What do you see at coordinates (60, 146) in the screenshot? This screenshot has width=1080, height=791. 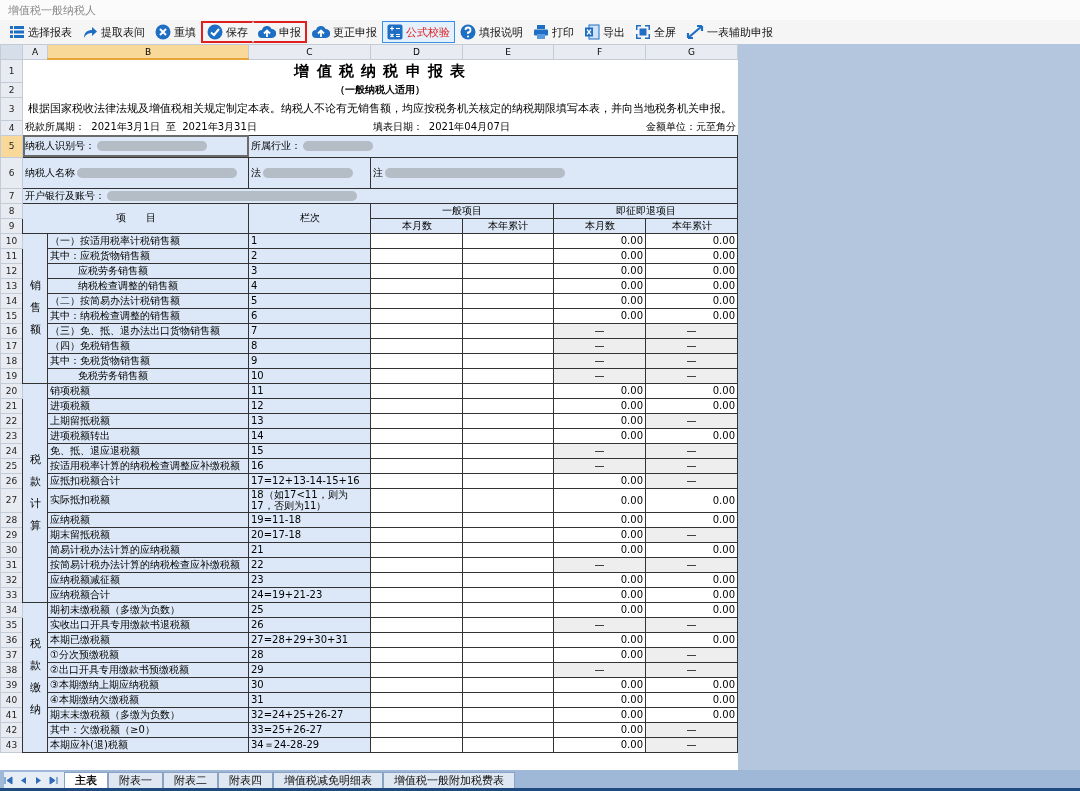 I see `taxpayer-id-label: 纳税人识别号：` at bounding box center [60, 146].